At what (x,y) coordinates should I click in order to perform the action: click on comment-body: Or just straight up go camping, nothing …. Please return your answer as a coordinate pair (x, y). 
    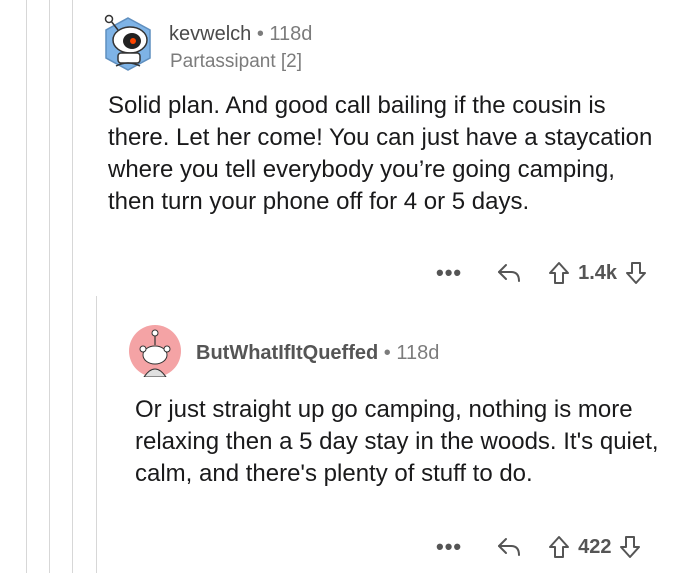
    Looking at the image, I should click on (397, 441).